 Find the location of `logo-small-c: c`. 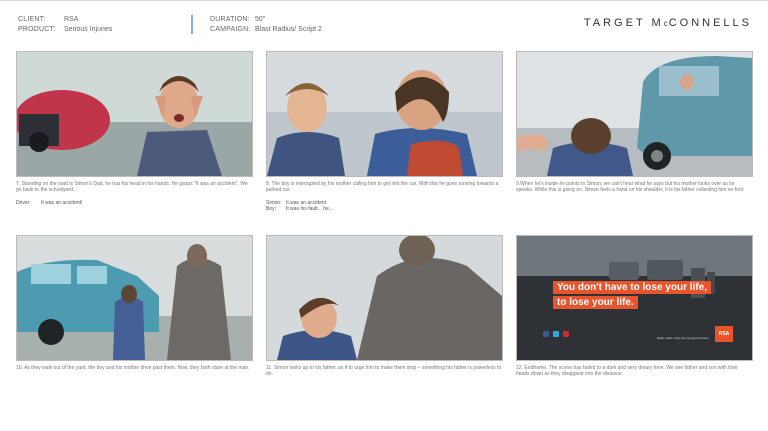

logo-small-c: c is located at coordinates (666, 23).